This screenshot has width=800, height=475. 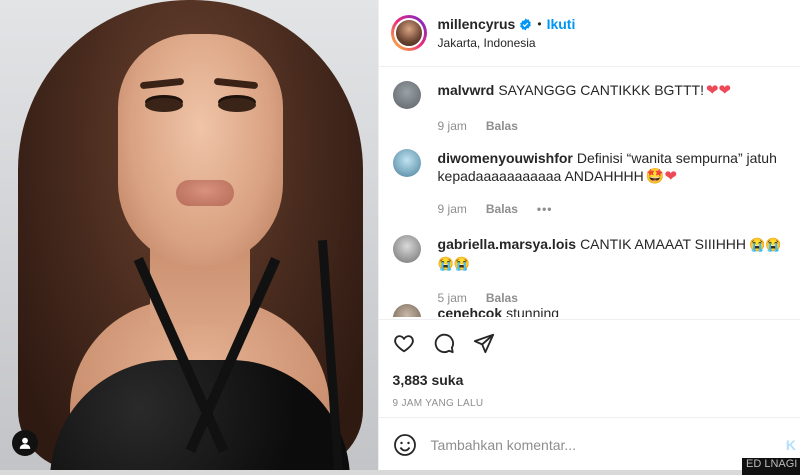 I want to click on photo-face, so click(x=200, y=150).